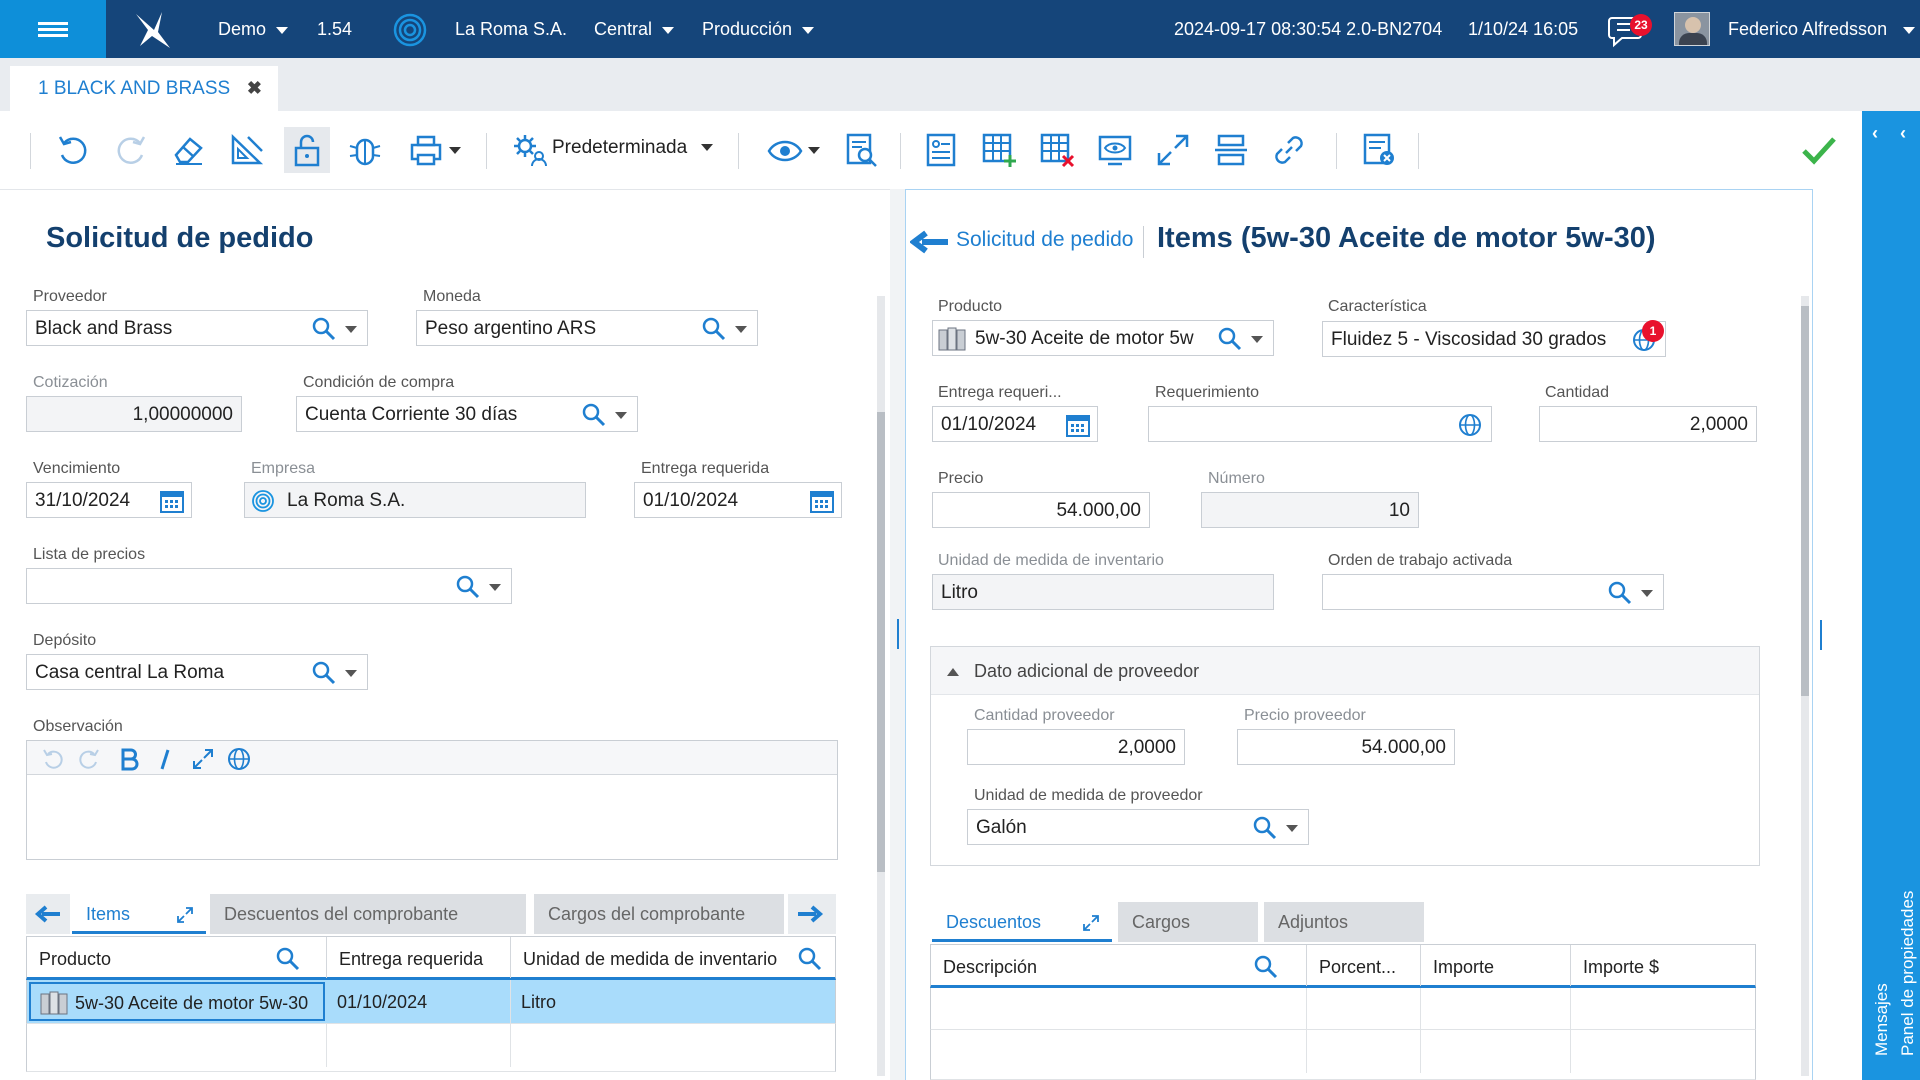 This screenshot has height=1080, width=1920. What do you see at coordinates (247, 150) in the screenshot?
I see `measure-button` at bounding box center [247, 150].